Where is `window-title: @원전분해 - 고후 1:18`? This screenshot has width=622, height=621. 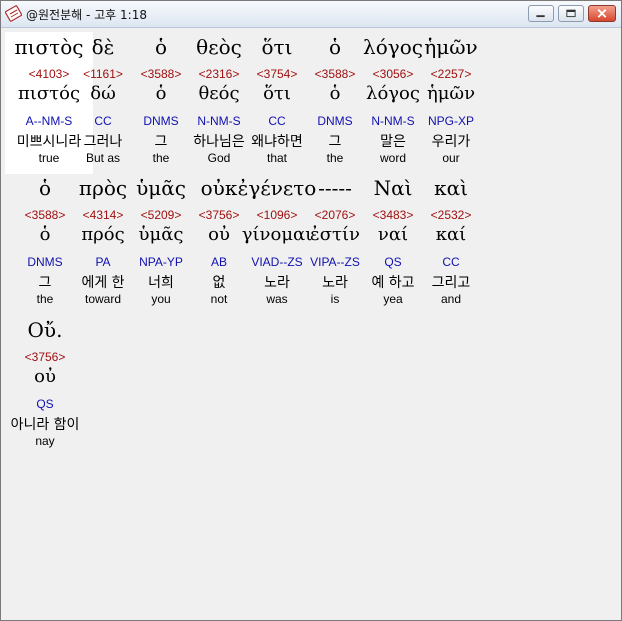 window-title: @원전분해 - 고후 1:18 is located at coordinates (86, 15).